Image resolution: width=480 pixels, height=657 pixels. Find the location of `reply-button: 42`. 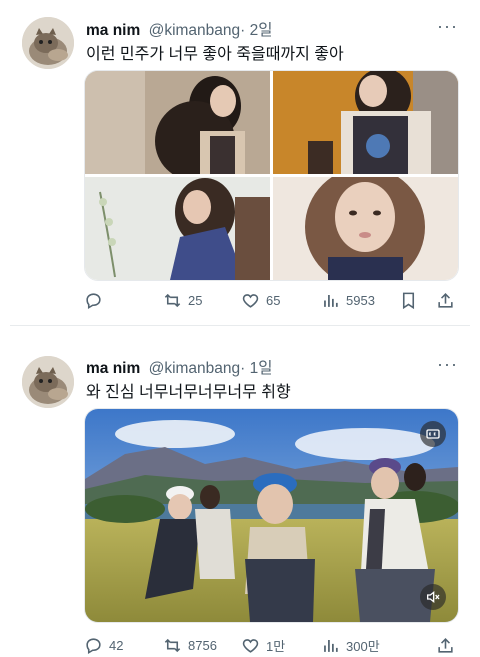

reply-button: 42 is located at coordinates (103, 645).